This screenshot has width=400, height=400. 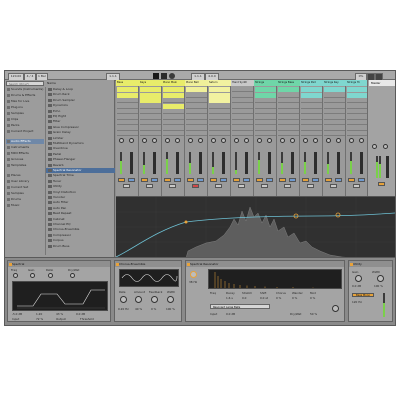 What do you see at coordinates (80, 132) in the screenshot?
I see `browser-file-item: Grain Delay` at bounding box center [80, 132].